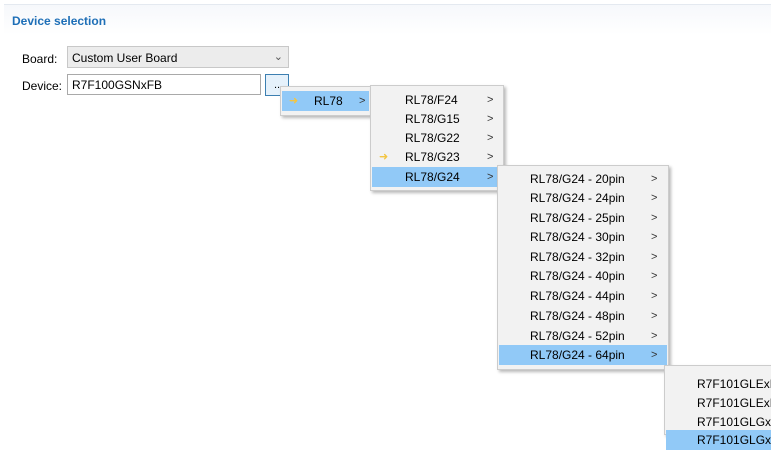  Describe the element at coordinates (125, 58) in the screenshot. I see `board-dropdown-value: Custom User Board` at that location.